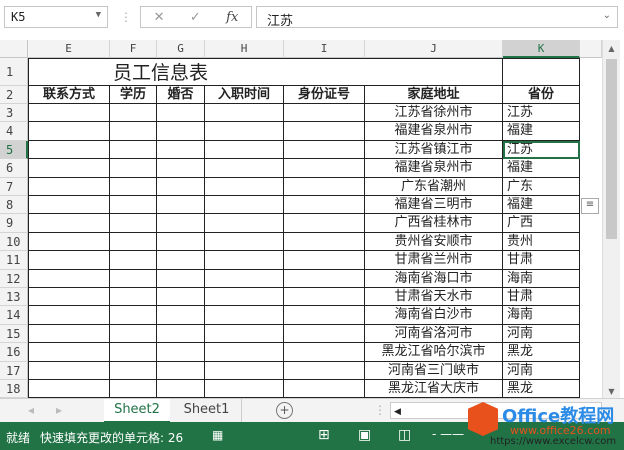  I want to click on address-cell: 黑龙江省大庆市, so click(434, 389).